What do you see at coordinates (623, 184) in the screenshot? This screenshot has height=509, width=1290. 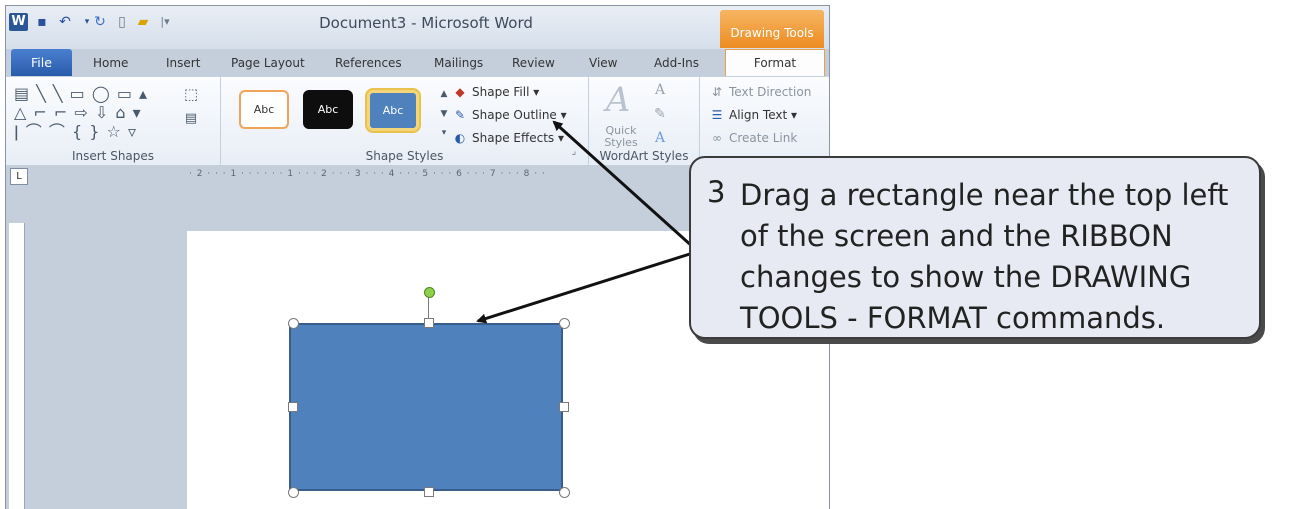 I see `arrow-to-ribbon` at bounding box center [623, 184].